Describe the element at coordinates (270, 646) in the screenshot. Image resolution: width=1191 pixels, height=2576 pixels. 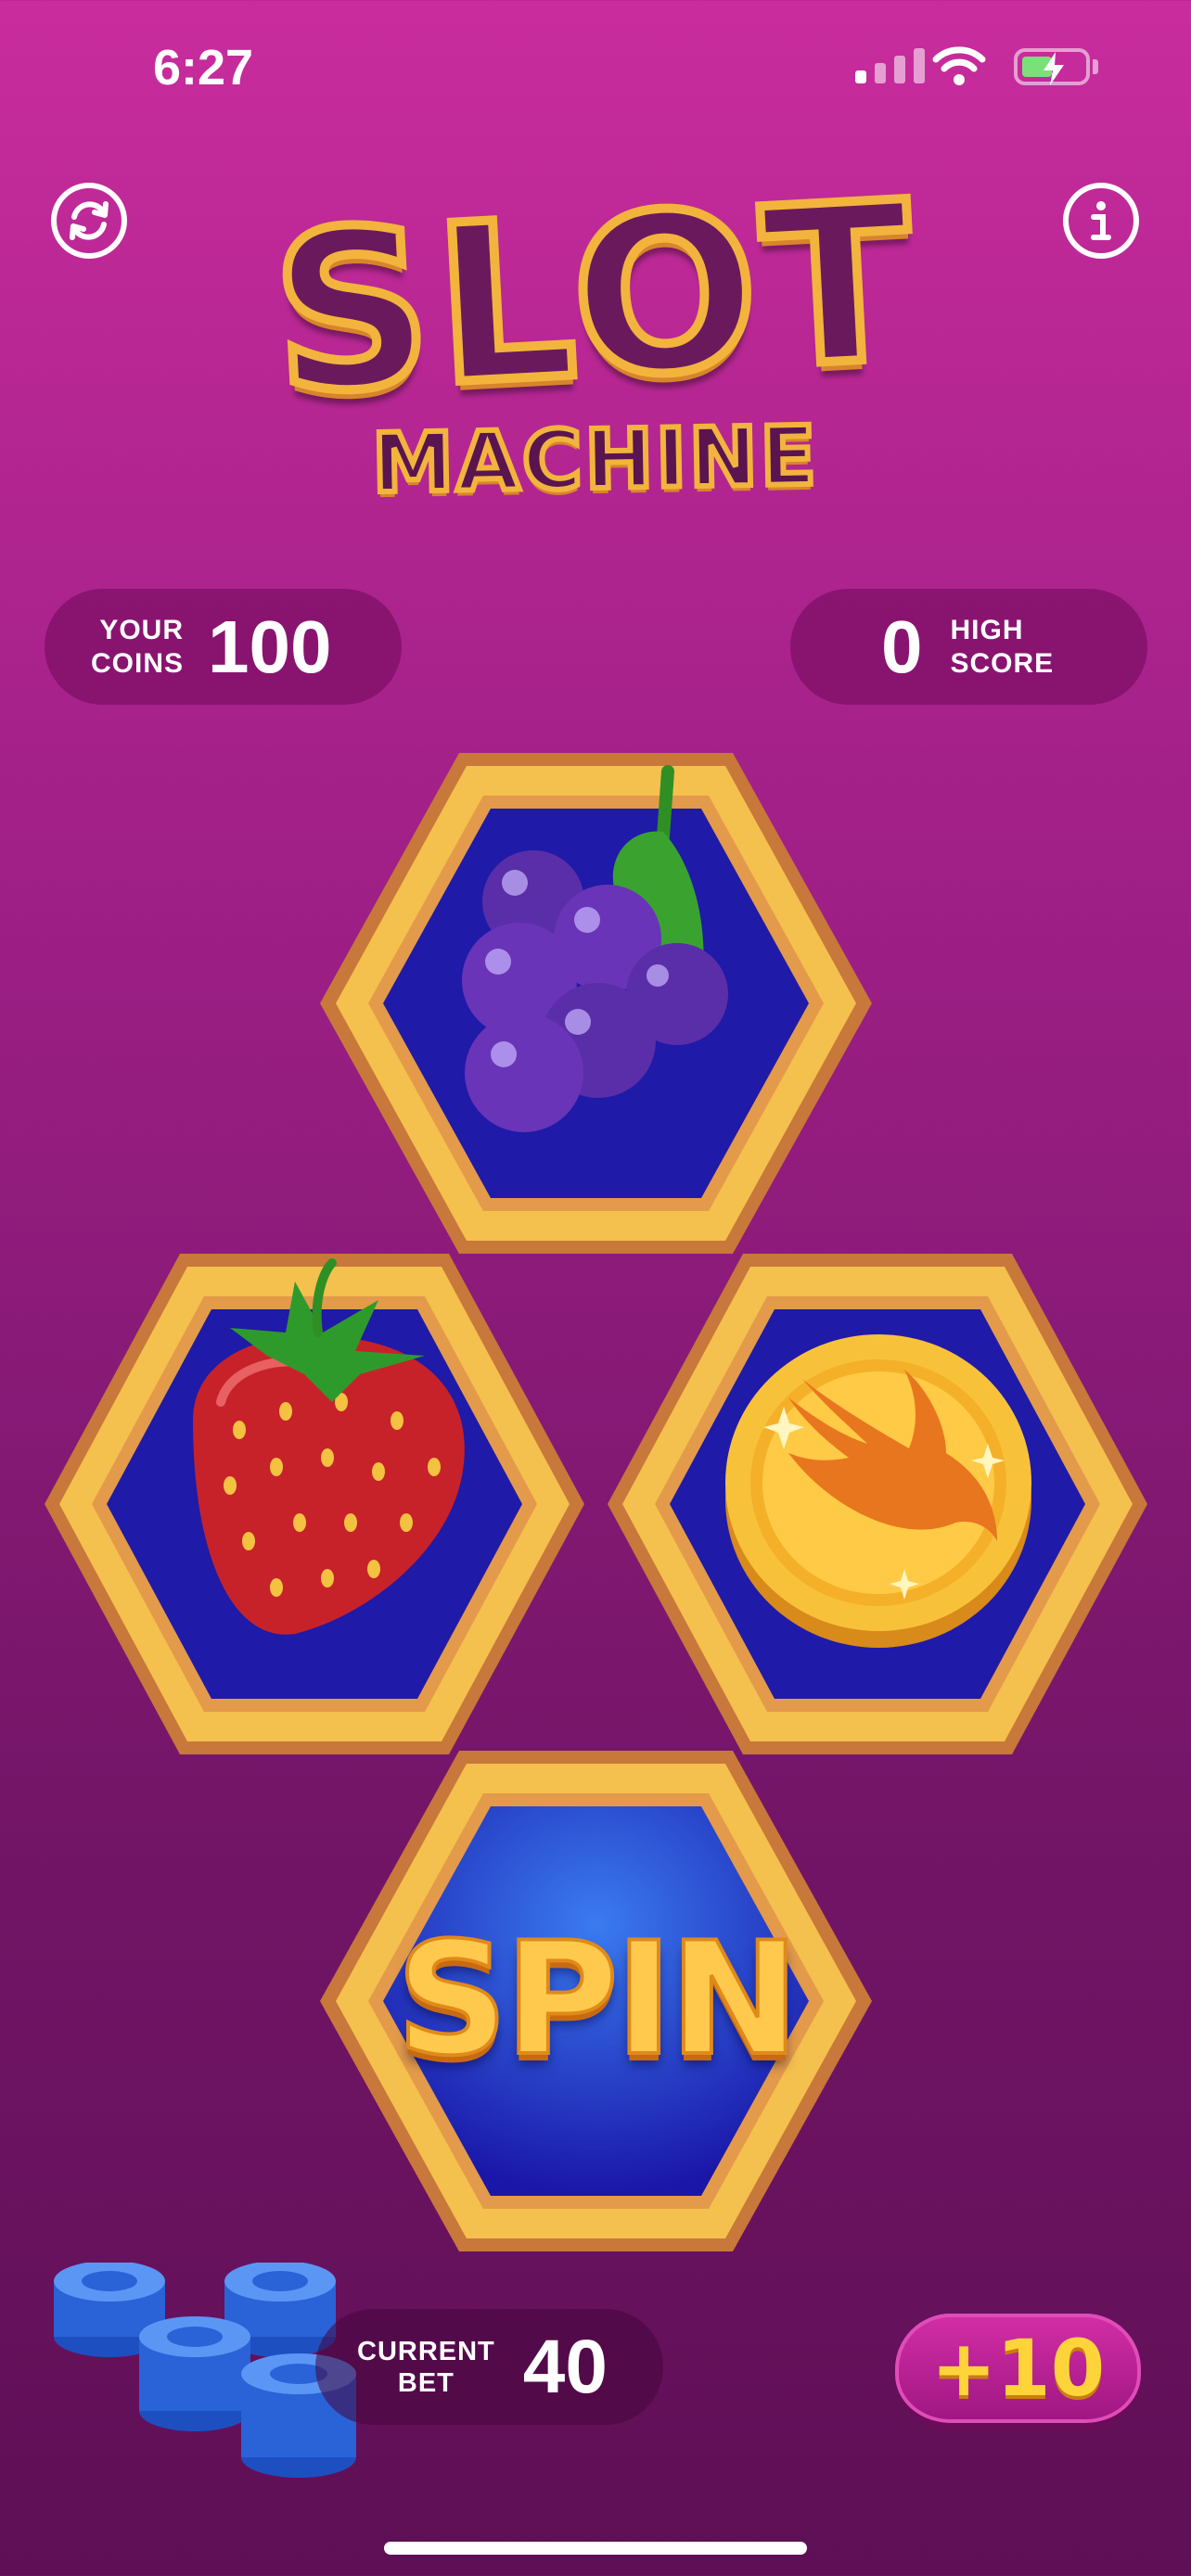
I see `coins-value: 100` at that location.